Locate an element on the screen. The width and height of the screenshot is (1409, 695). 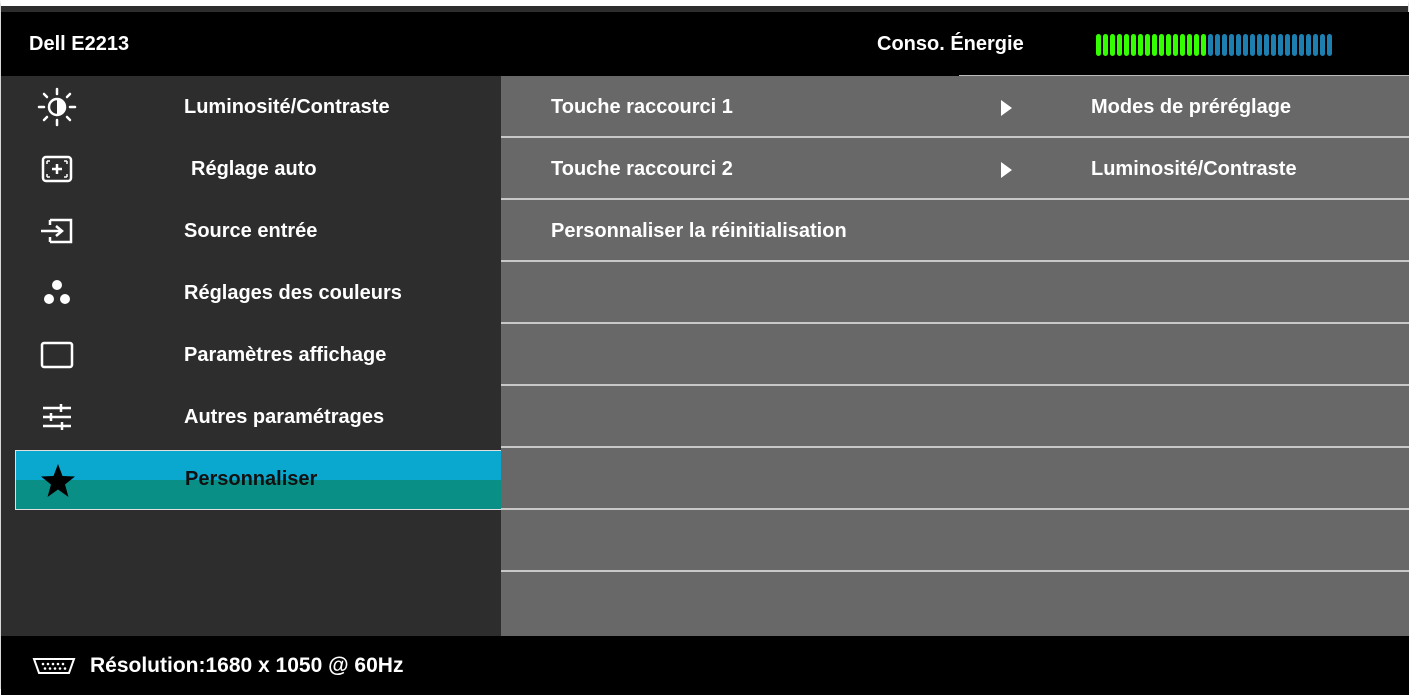
menu-item-input-source: Source entrée is located at coordinates (251, 231).